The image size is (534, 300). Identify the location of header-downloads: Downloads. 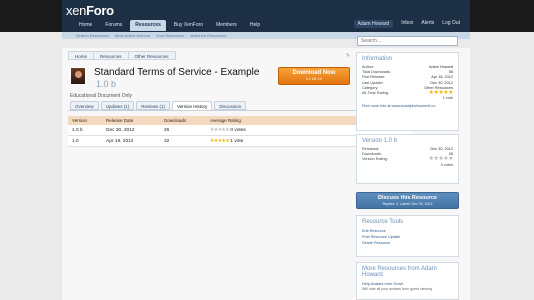
(175, 120).